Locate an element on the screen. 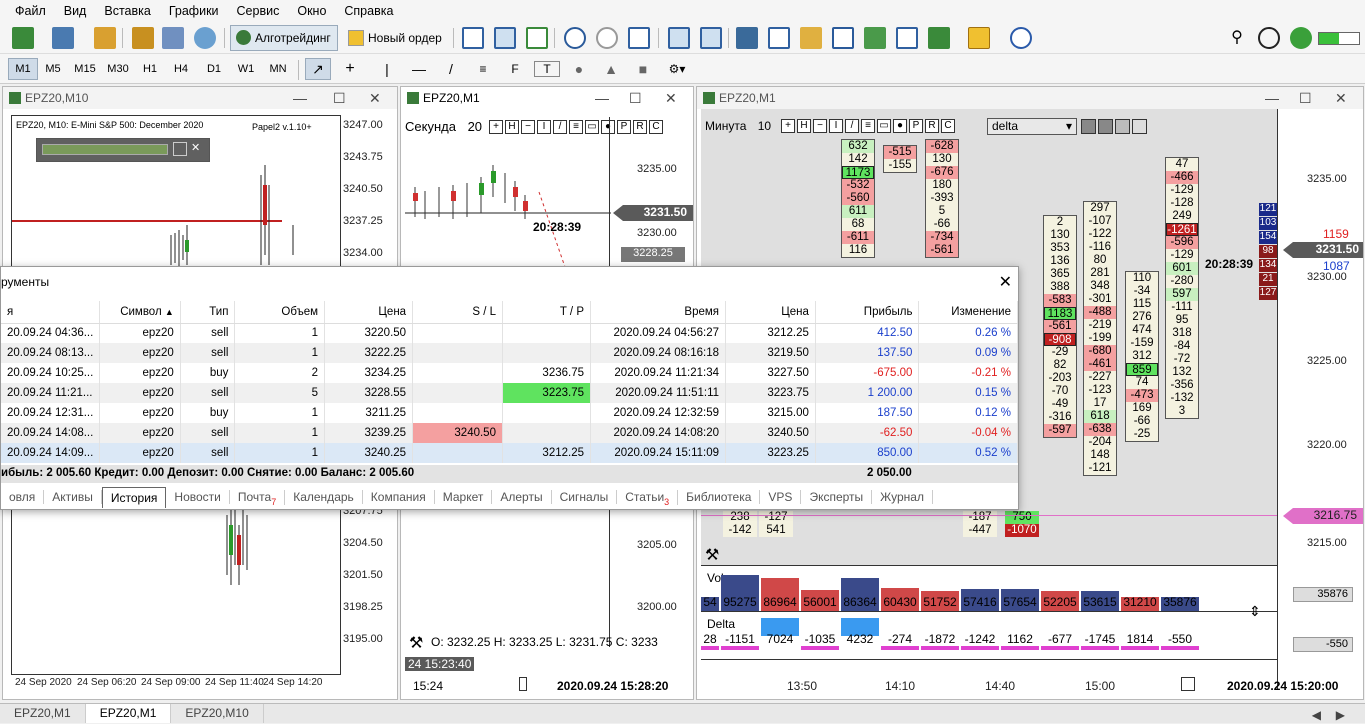 The height and width of the screenshot is (724, 1365). candlestick-icon is located at coordinates (505, 38).